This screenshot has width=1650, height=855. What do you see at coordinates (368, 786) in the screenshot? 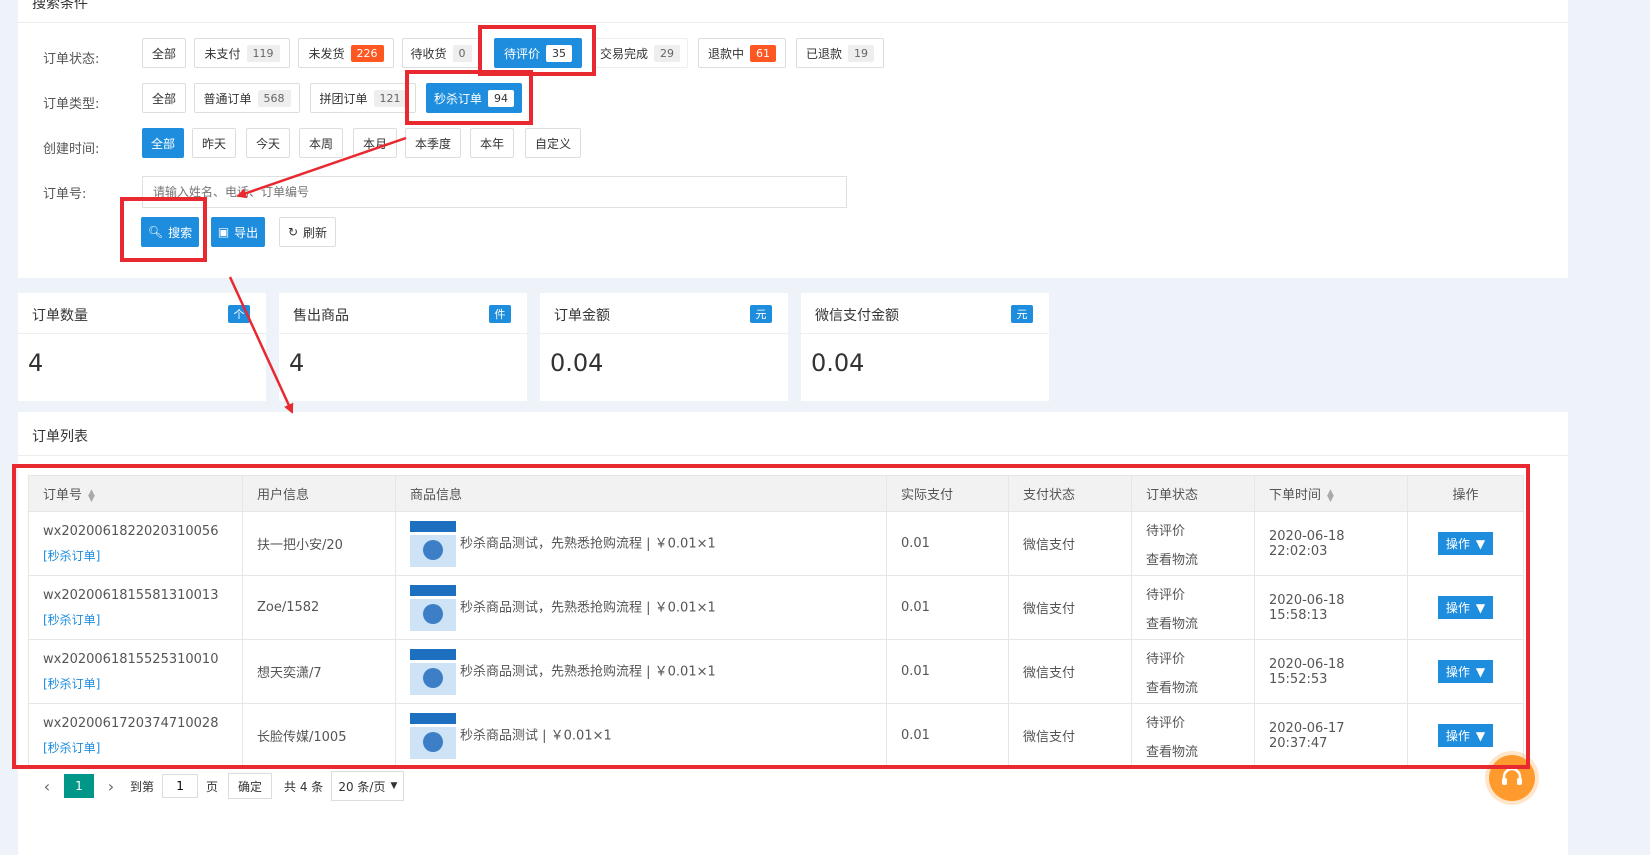
I see `page-size-select: 20 条/页 ▼` at bounding box center [368, 786].